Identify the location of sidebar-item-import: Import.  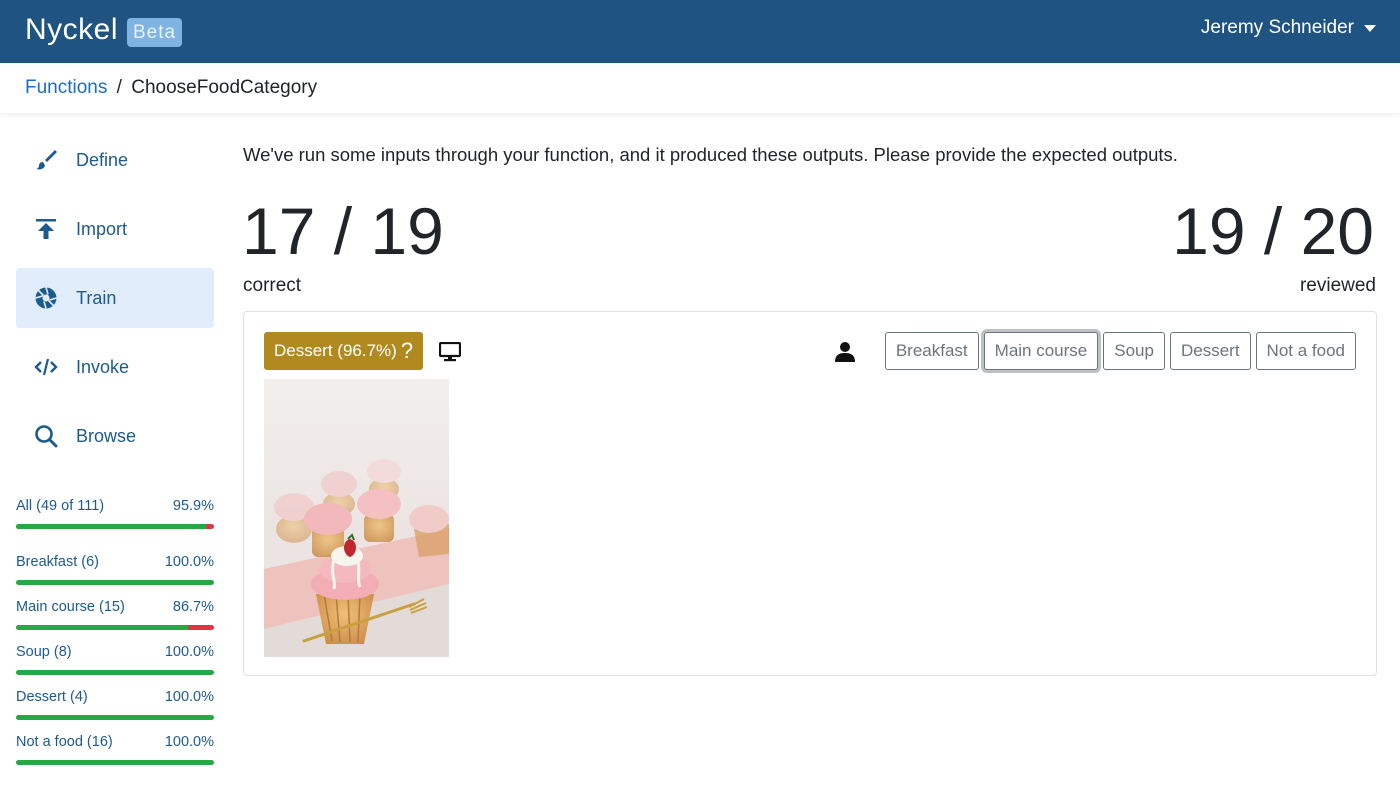
(115, 229).